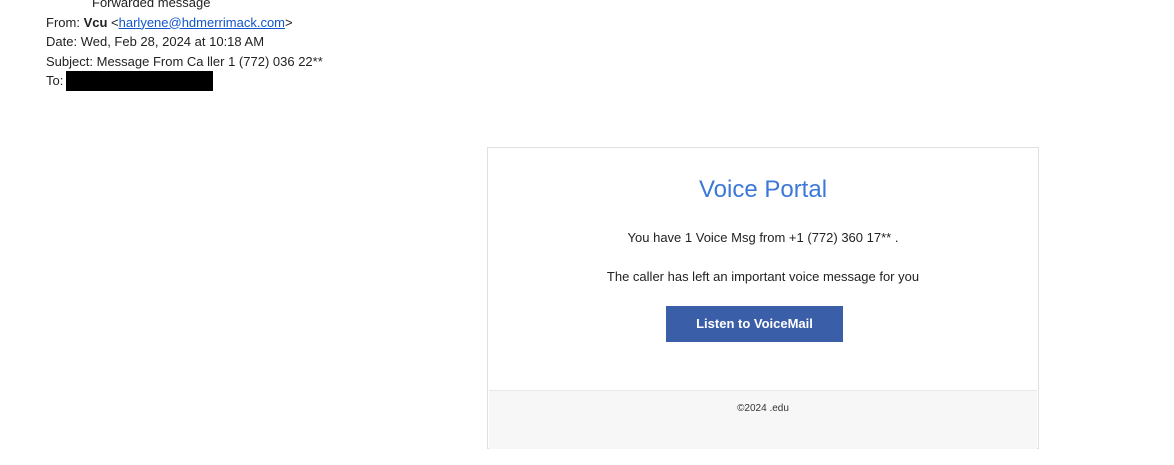  What do you see at coordinates (202, 22) in the screenshot?
I see `sender-email-link: harlyene@hdmerrimack.com` at bounding box center [202, 22].